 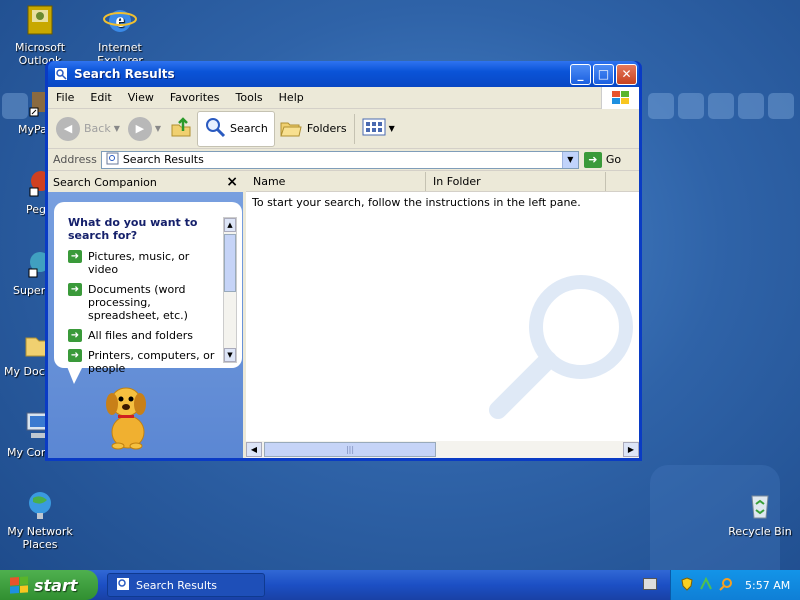 I want to click on back-dropdown-icon: ▼, so click(x=117, y=128).